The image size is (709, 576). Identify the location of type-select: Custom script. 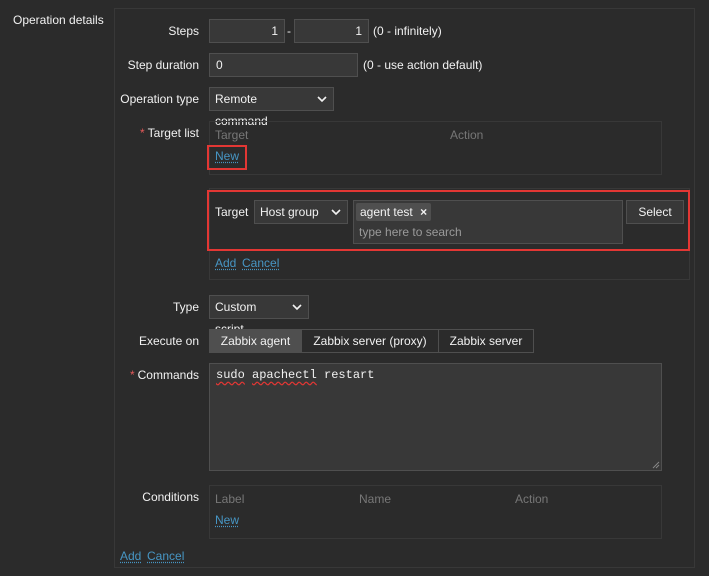
(259, 315).